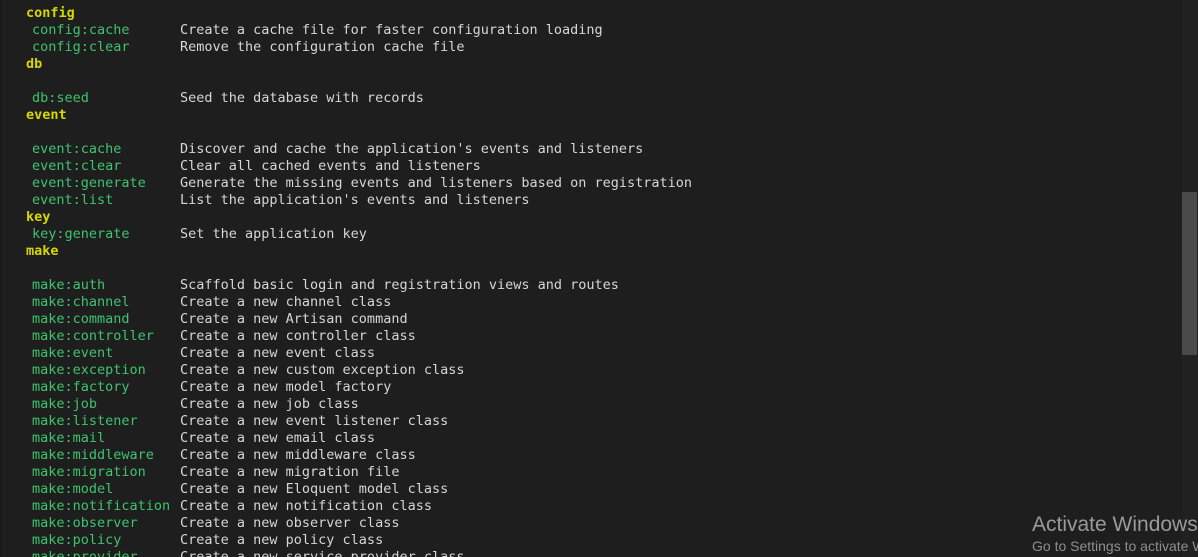  What do you see at coordinates (60, 98) in the screenshot?
I see `command-name: db:seed` at bounding box center [60, 98].